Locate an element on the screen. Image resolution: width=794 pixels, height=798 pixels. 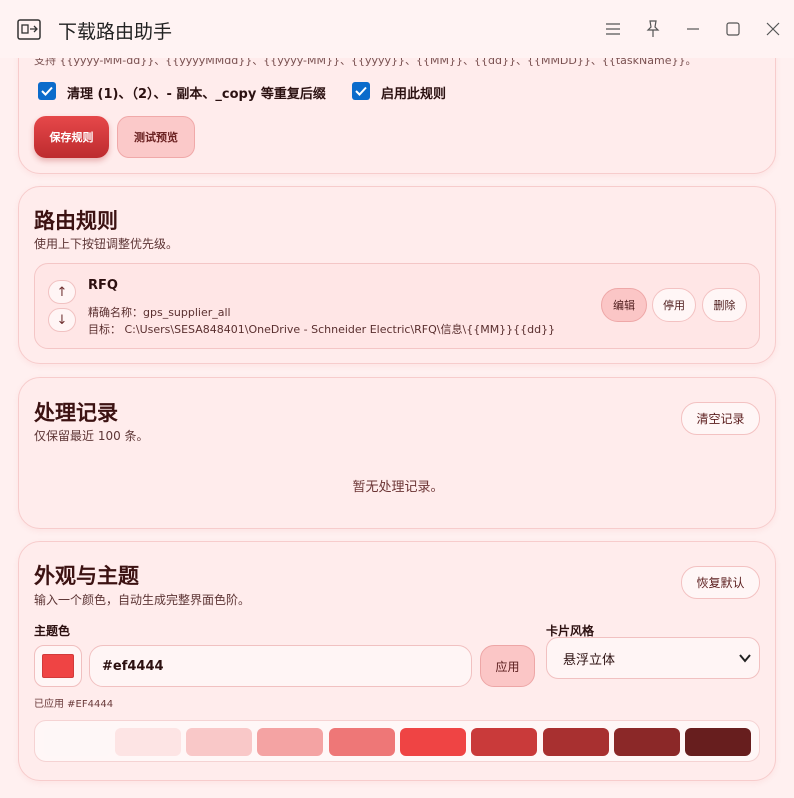
clear-history-button: 清空记录 is located at coordinates (720, 418).